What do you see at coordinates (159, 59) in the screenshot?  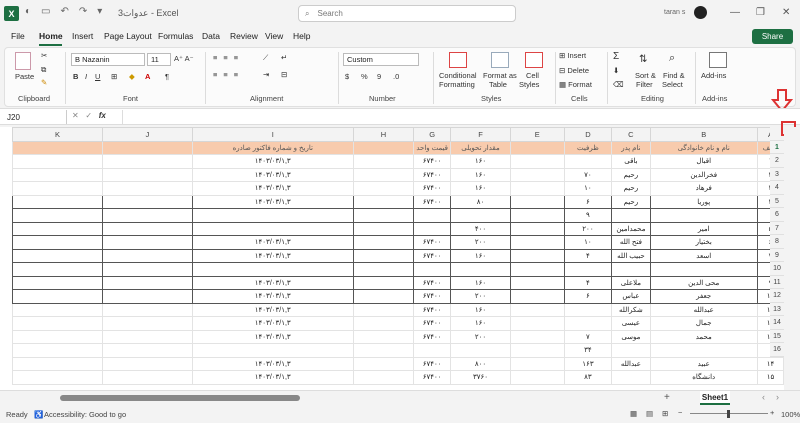 I see `font-size-select: 11` at bounding box center [159, 59].